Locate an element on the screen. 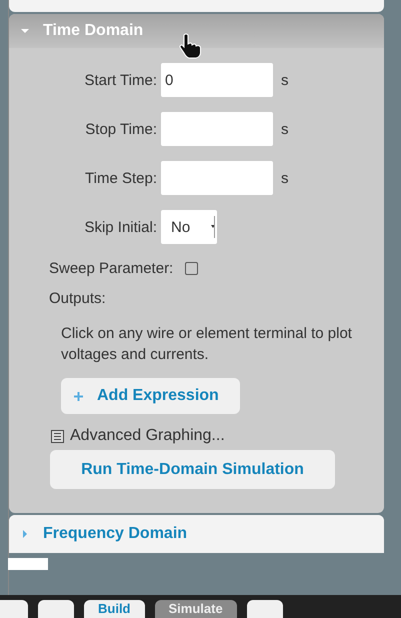  hint-text: Click on any wire or element terminal to plot voltages and currents. is located at coordinates (207, 344).